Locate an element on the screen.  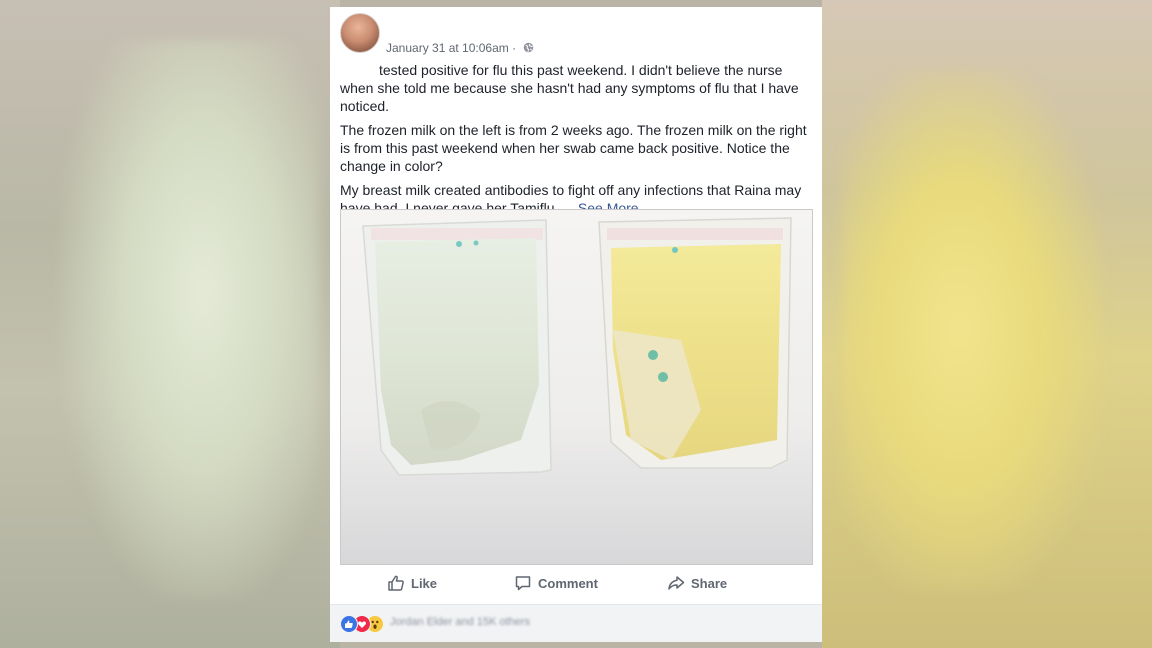
post-timestamp: January 31 at 10:06am · is located at coordinates (451, 48).